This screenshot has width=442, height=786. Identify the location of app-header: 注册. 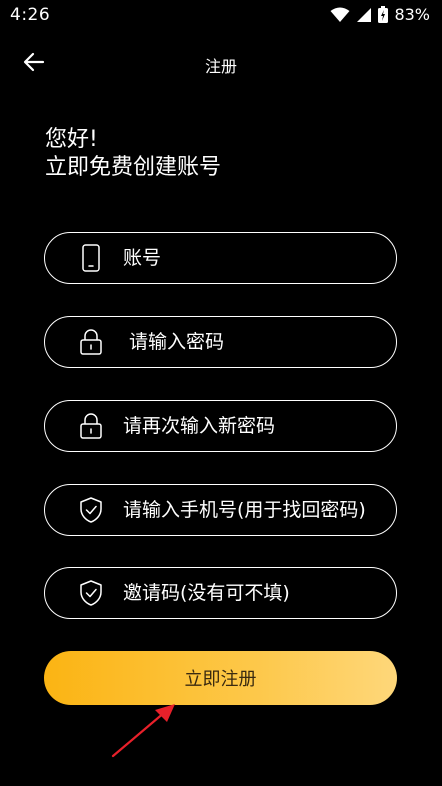
(221, 64).